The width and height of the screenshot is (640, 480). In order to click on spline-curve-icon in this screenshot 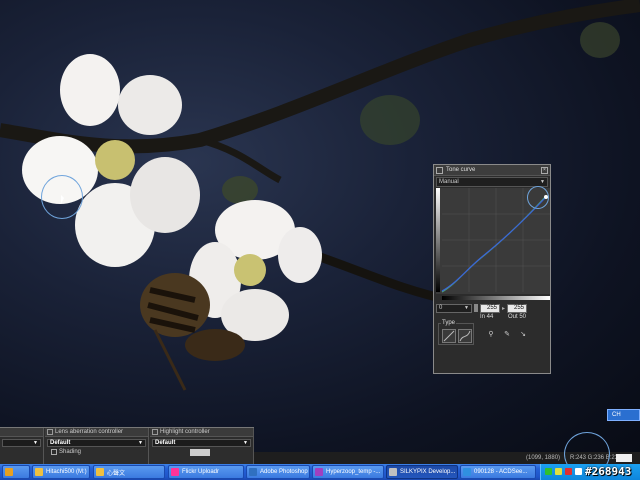, I will do `click(465, 336)`.